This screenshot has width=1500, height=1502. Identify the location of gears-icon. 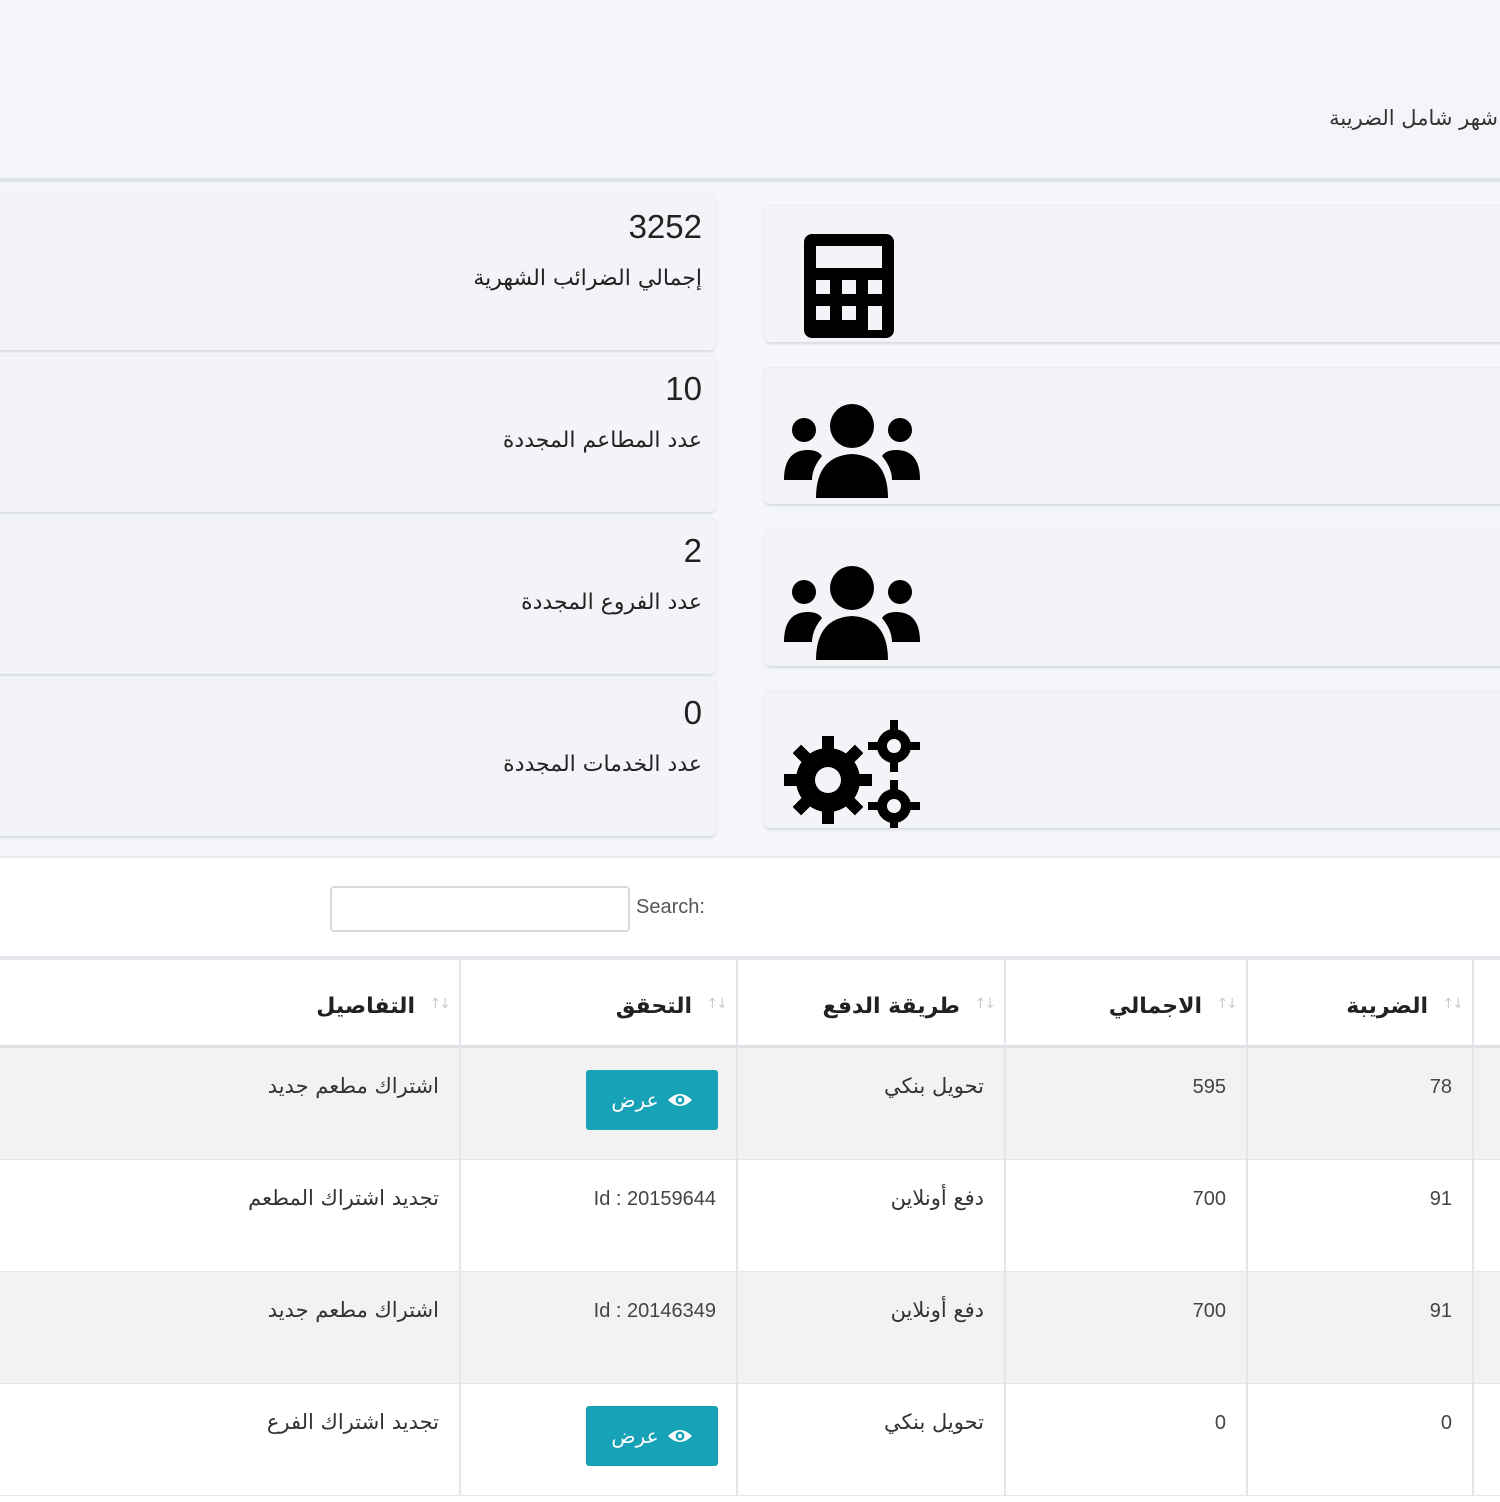
(852, 774).